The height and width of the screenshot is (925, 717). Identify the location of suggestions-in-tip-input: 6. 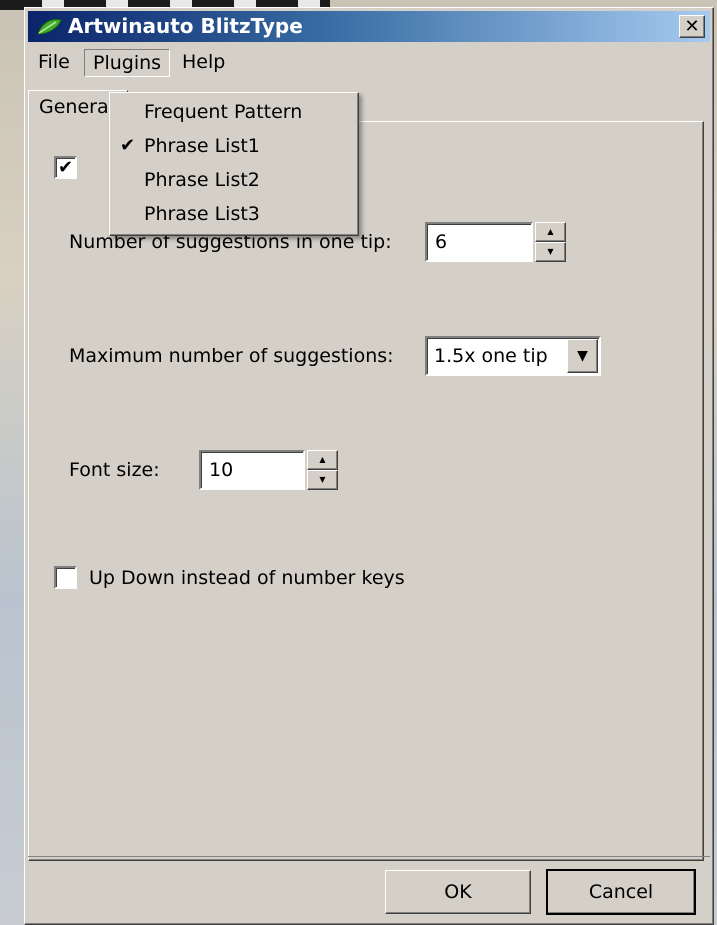
(479, 242).